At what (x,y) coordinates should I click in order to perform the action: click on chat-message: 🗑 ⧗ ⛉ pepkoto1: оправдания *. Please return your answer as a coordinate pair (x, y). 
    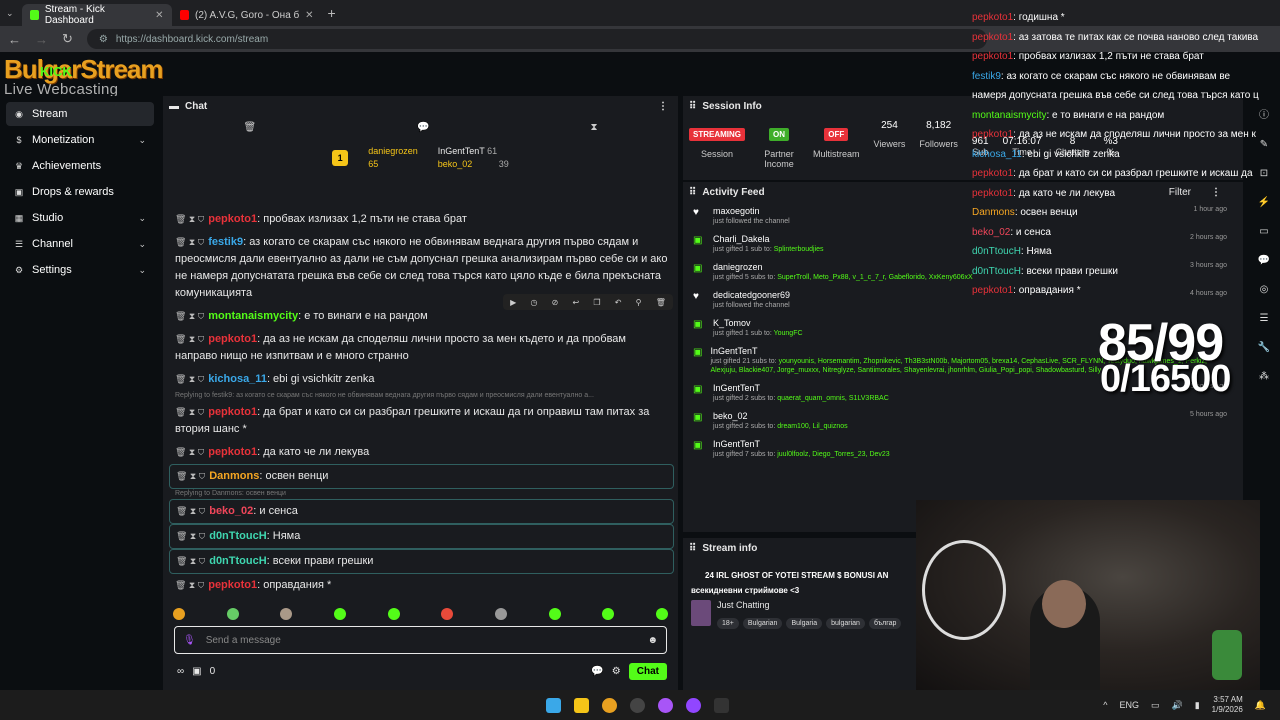
    Looking at the image, I should click on (421, 585).